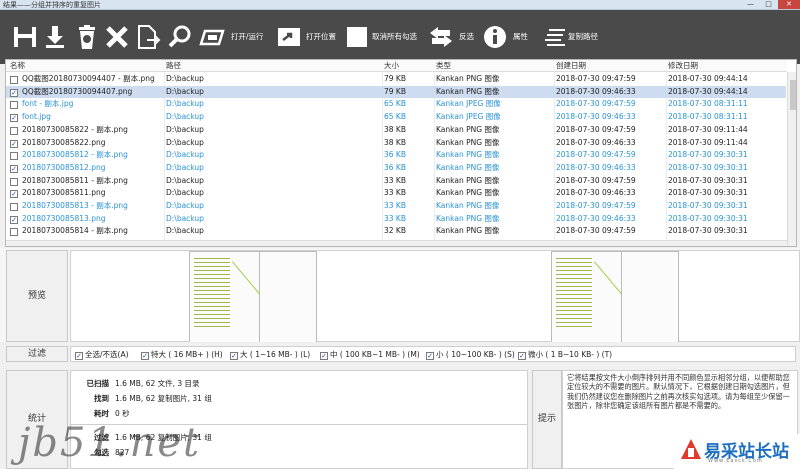 The image size is (800, 469). I want to click on open-run-icon, so click(212, 37).